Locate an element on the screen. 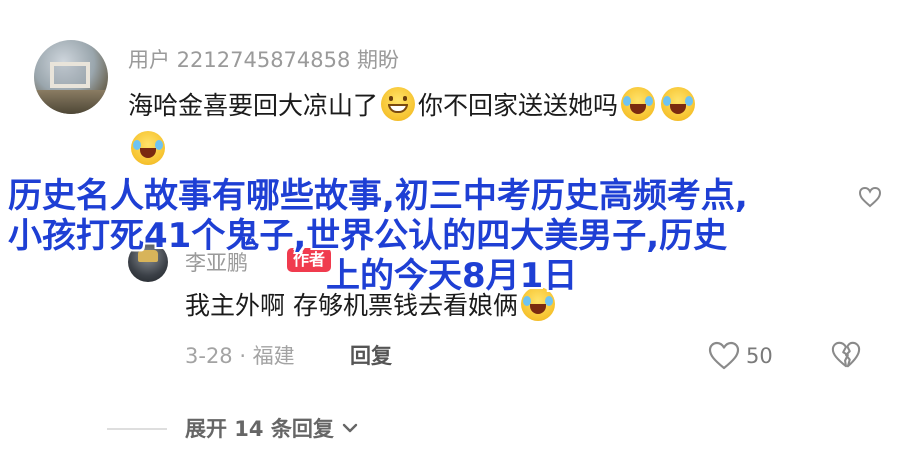 This screenshot has width=897, height=457. grinning-face-icon is located at coordinates (398, 104).